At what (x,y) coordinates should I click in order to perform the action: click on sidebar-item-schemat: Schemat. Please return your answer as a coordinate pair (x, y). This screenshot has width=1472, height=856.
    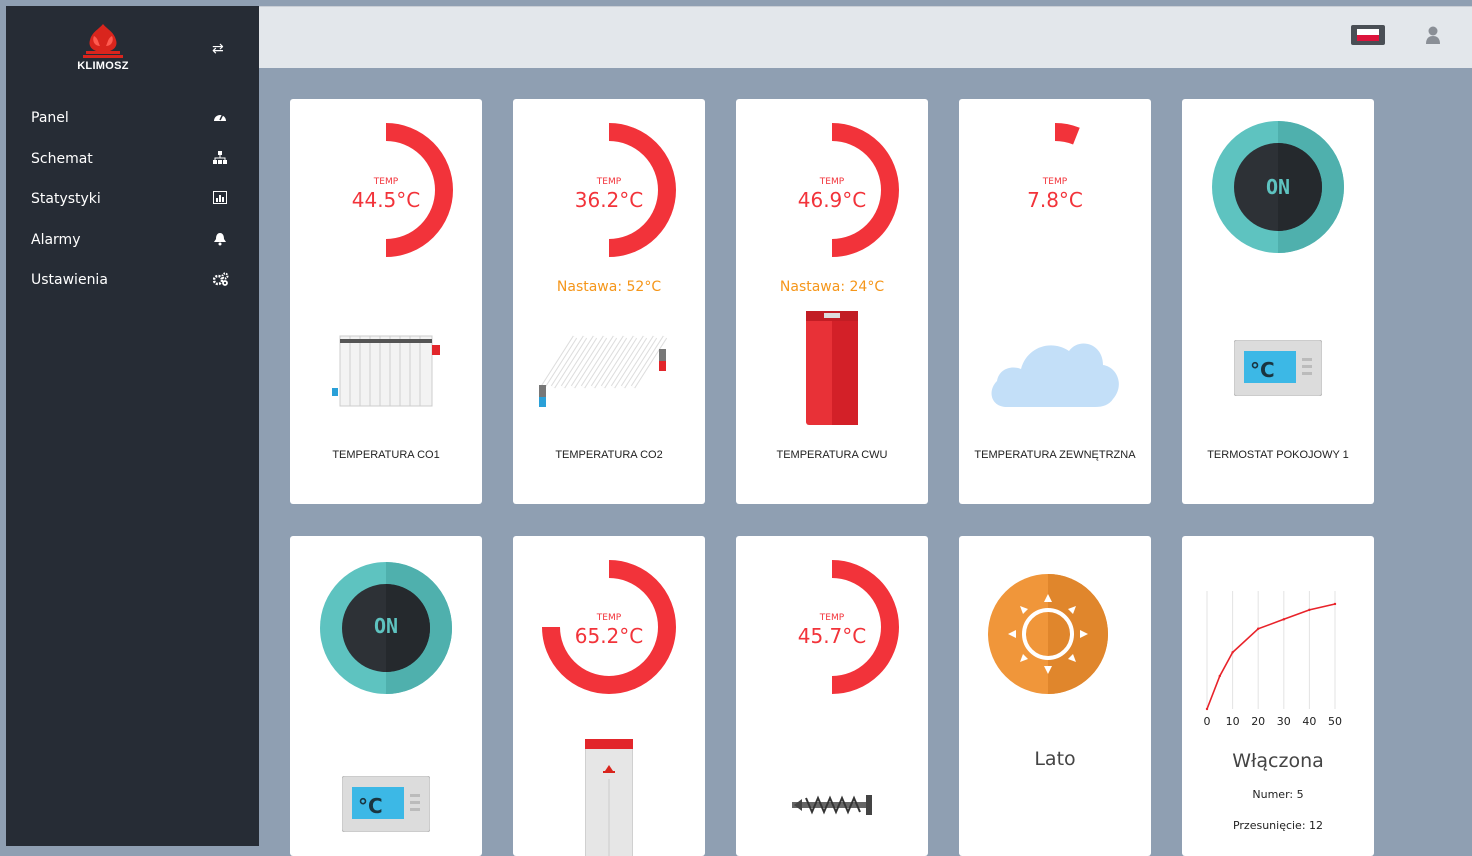
    Looking at the image, I should click on (132, 165).